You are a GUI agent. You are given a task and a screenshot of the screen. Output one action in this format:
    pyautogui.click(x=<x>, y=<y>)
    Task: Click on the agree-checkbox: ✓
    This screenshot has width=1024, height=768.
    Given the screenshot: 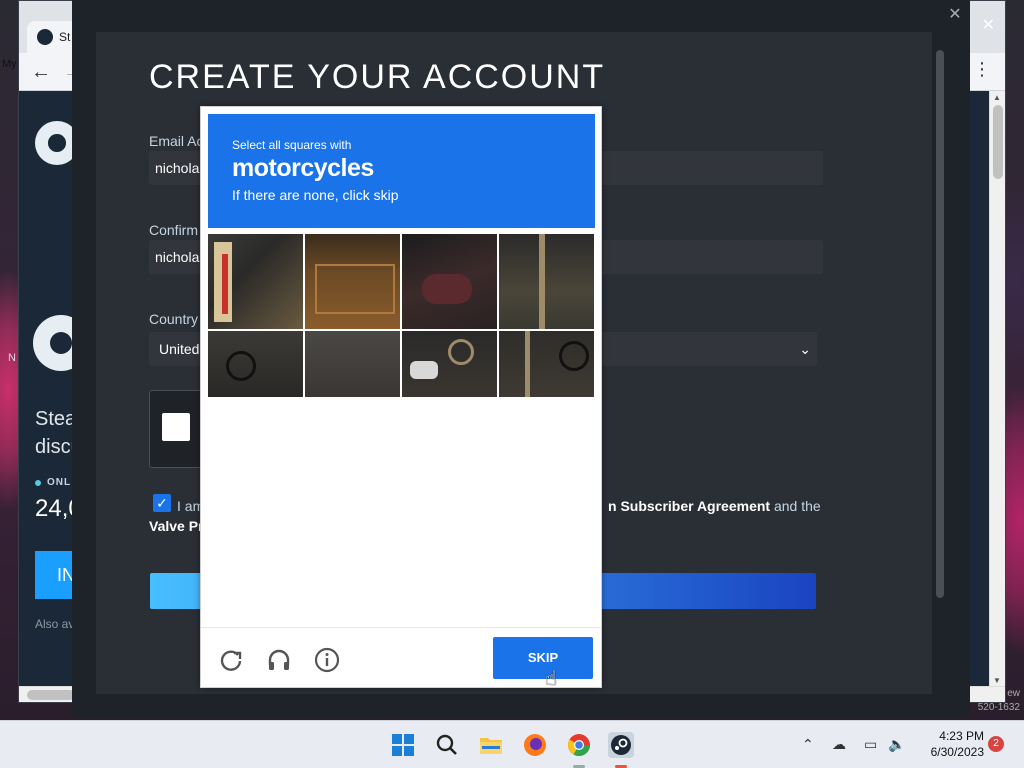 What is the action you would take?
    pyautogui.click(x=162, y=503)
    